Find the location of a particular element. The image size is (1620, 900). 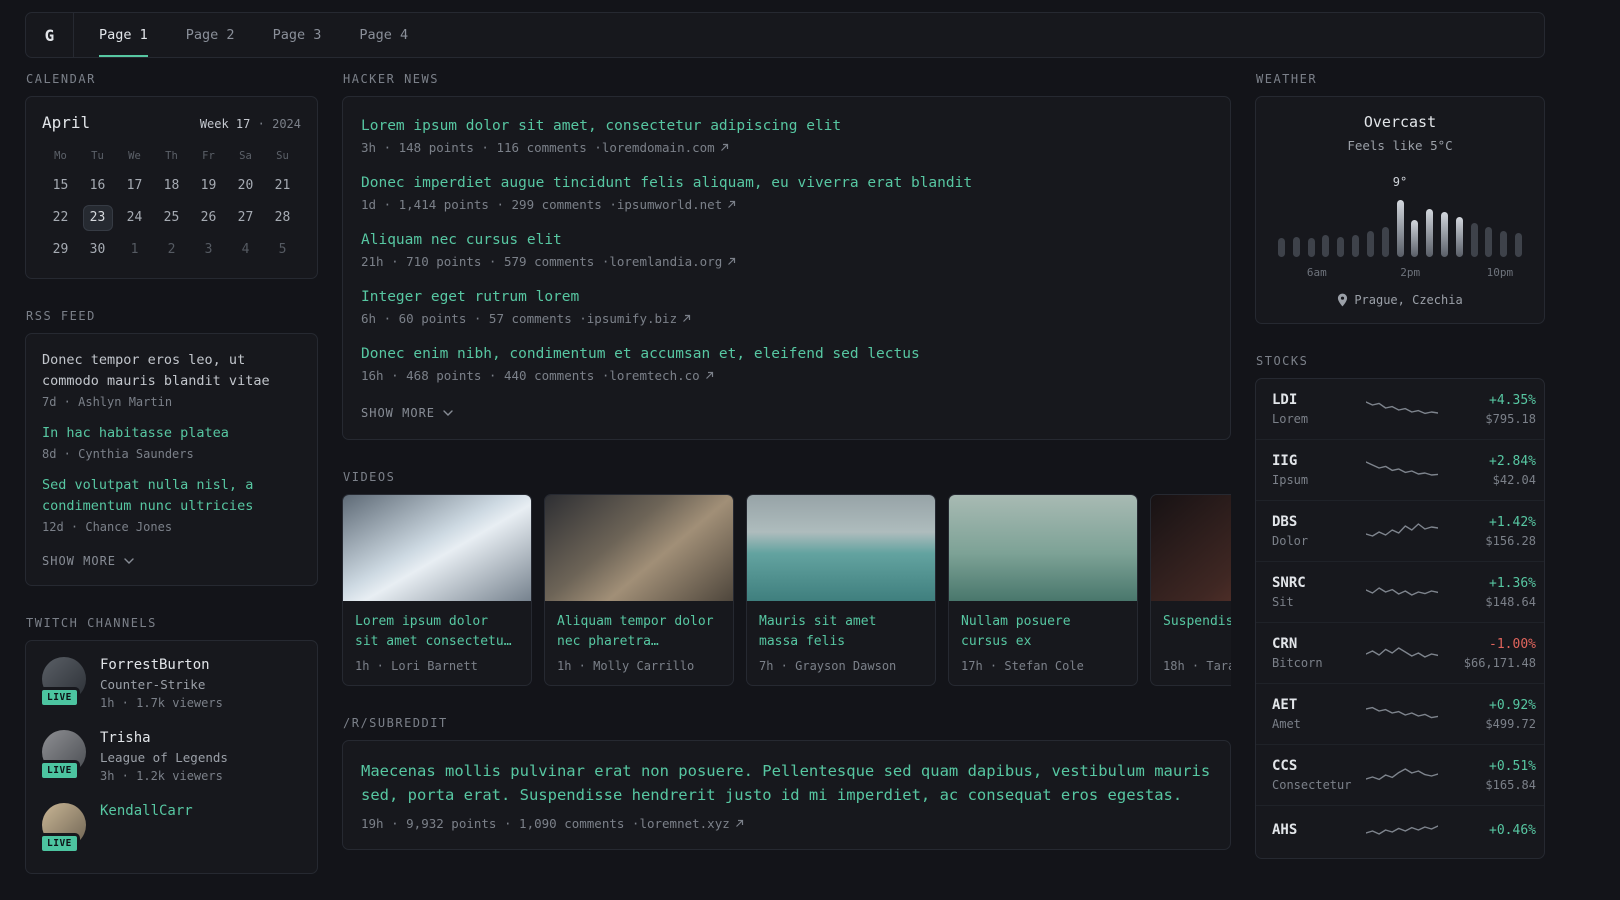

stock-row: CRN Bitcorn -1.00% $66,171.48 is located at coordinates (1400, 652).